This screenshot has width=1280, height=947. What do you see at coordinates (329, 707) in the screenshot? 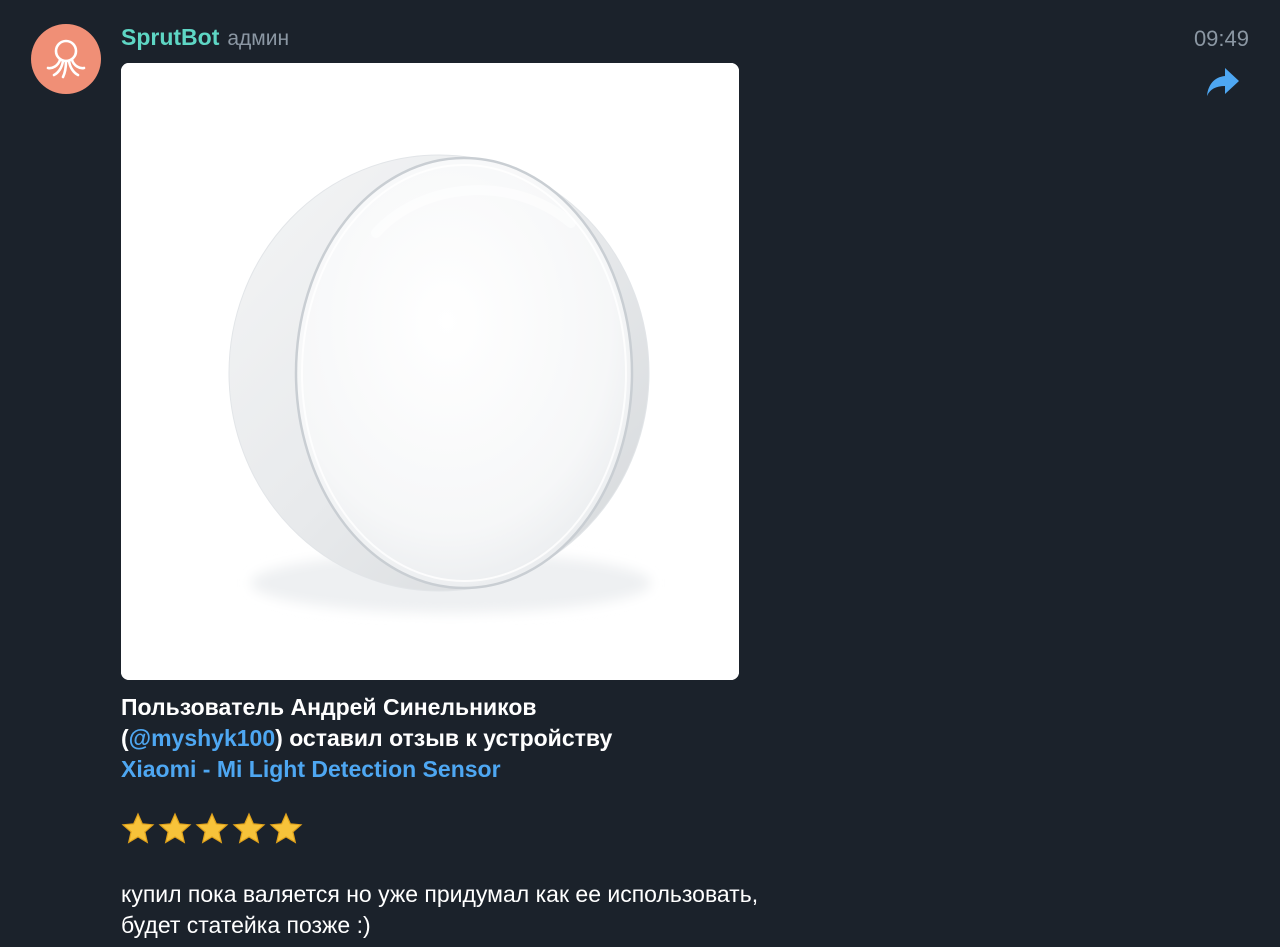
I see `message-intro: Пользователь Андрей Синельников` at bounding box center [329, 707].